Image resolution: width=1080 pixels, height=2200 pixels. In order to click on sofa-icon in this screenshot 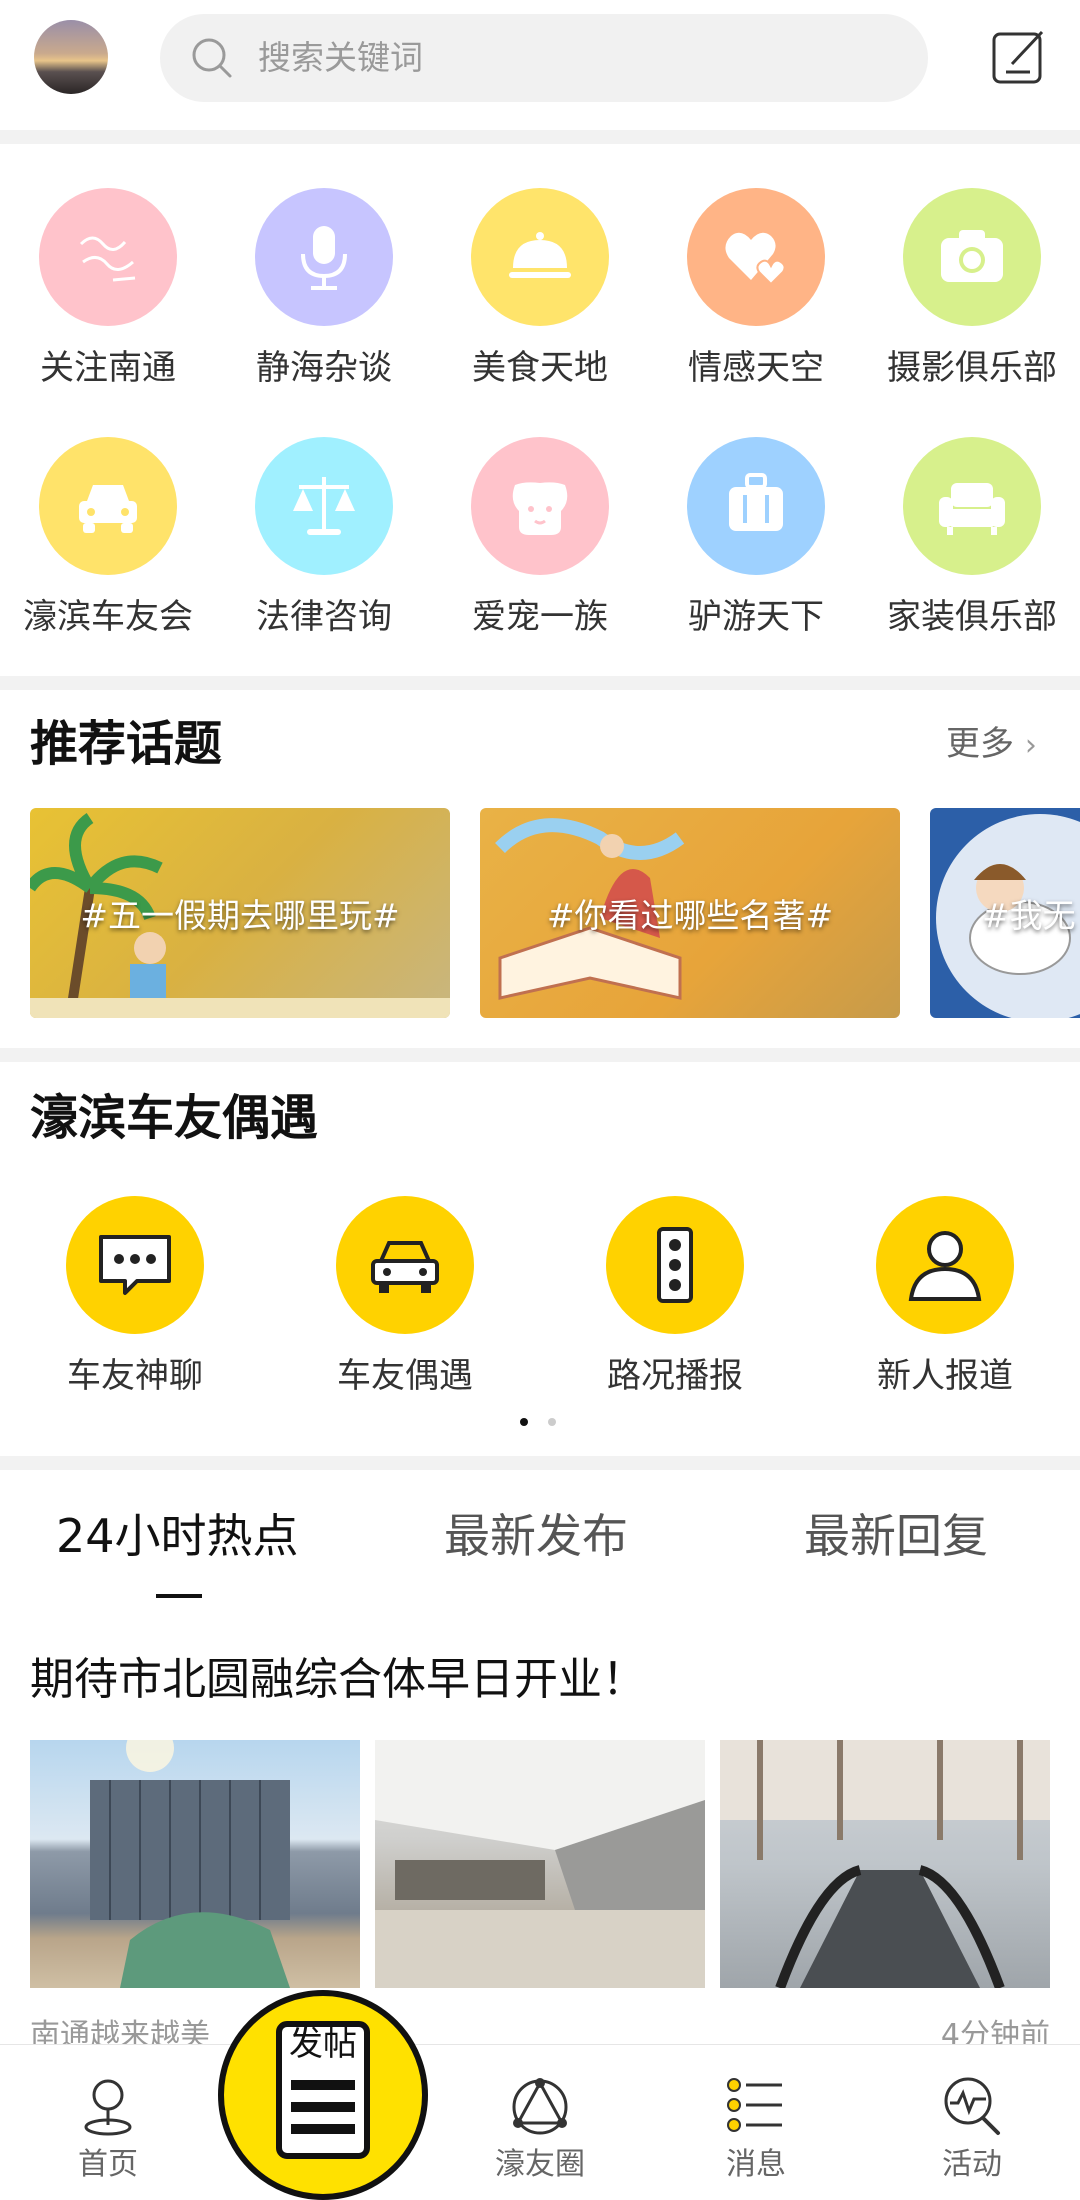, I will do `click(972, 506)`.